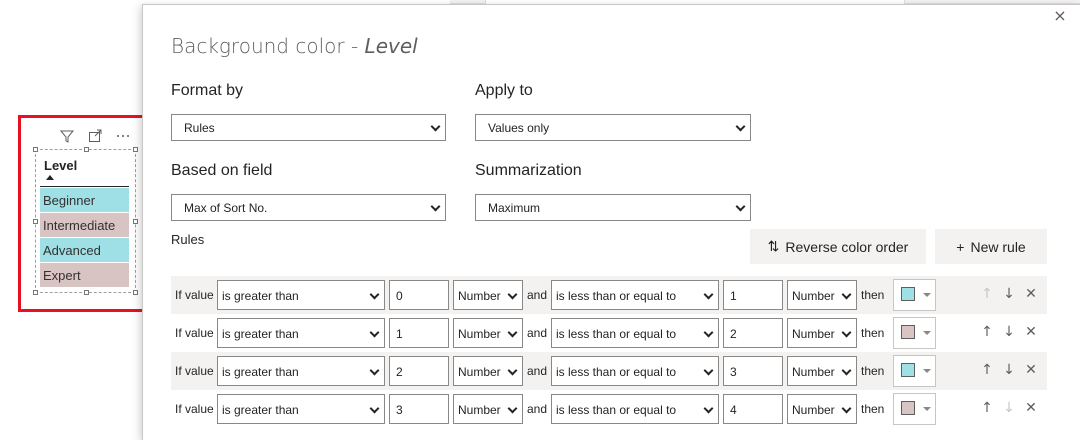 The height and width of the screenshot is (440, 1080). Describe the element at coordinates (927, 409) in the screenshot. I see `caret-down-icon` at that location.